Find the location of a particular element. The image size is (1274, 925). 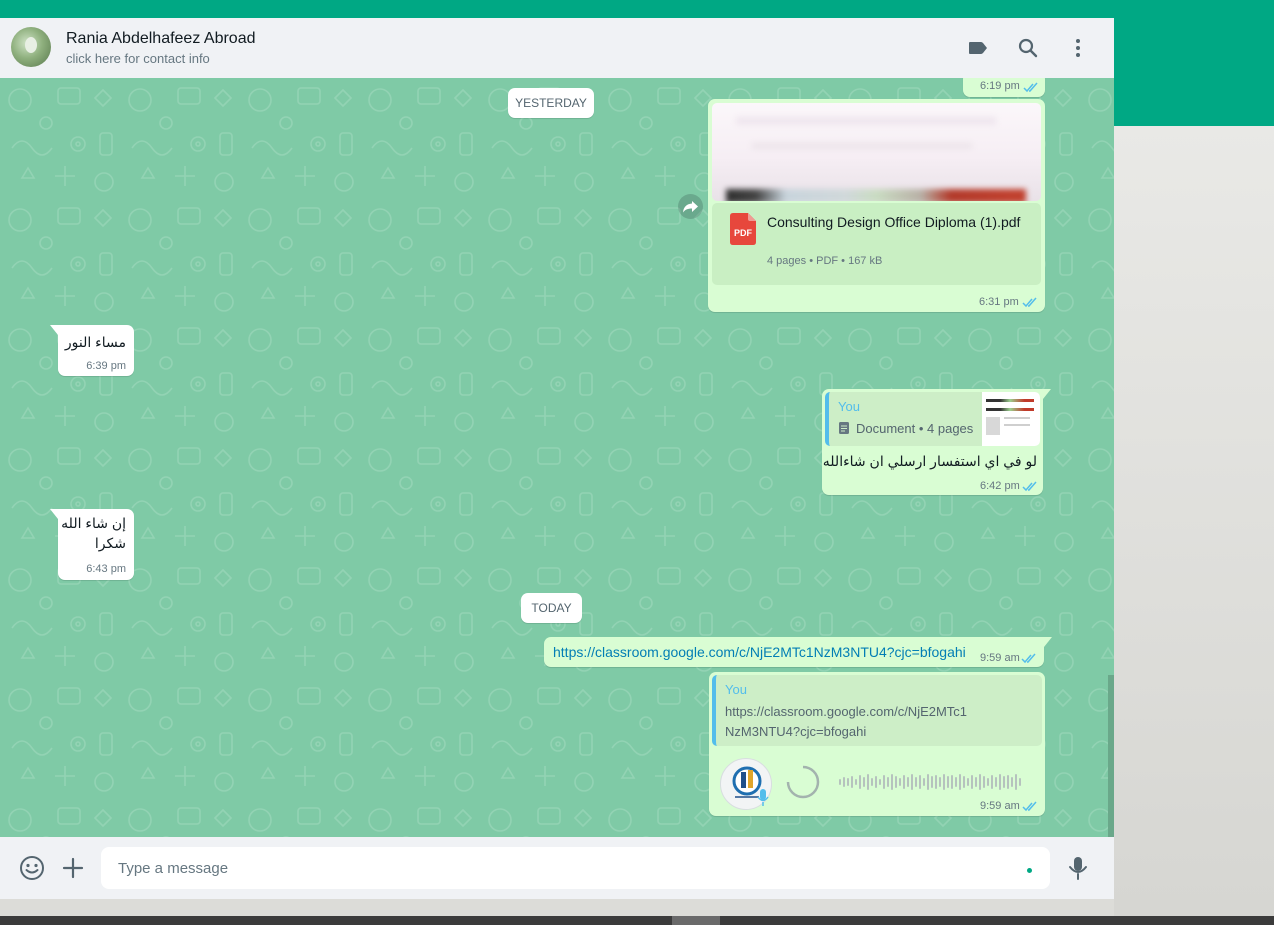

window-top-band is located at coordinates (637, 9).